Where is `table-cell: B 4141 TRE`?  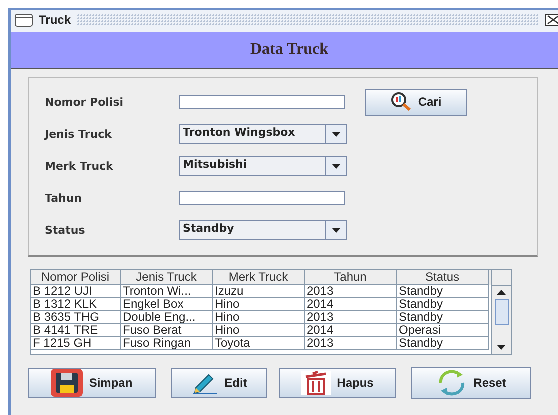 table-cell: B 4141 TRE is located at coordinates (76, 330).